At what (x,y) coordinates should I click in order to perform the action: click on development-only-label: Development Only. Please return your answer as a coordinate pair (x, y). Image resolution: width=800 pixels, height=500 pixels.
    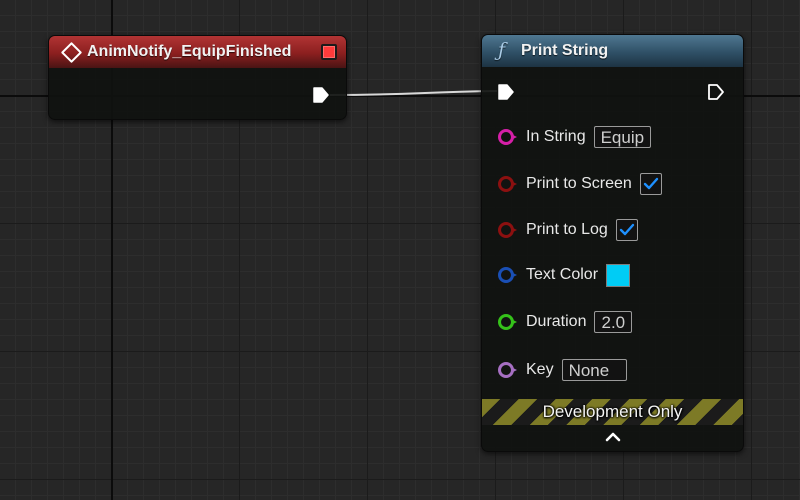
    Looking at the image, I should click on (612, 411).